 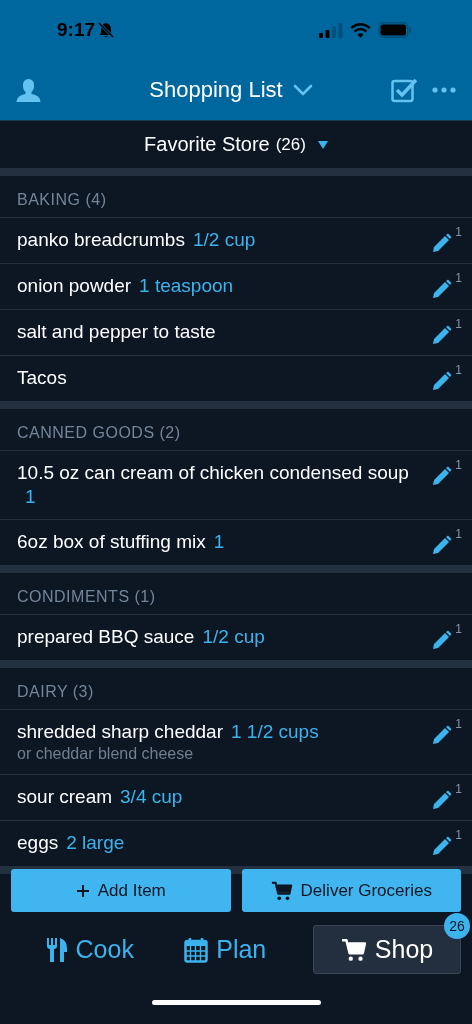 I want to click on bell-slash-icon, so click(x=106, y=30).